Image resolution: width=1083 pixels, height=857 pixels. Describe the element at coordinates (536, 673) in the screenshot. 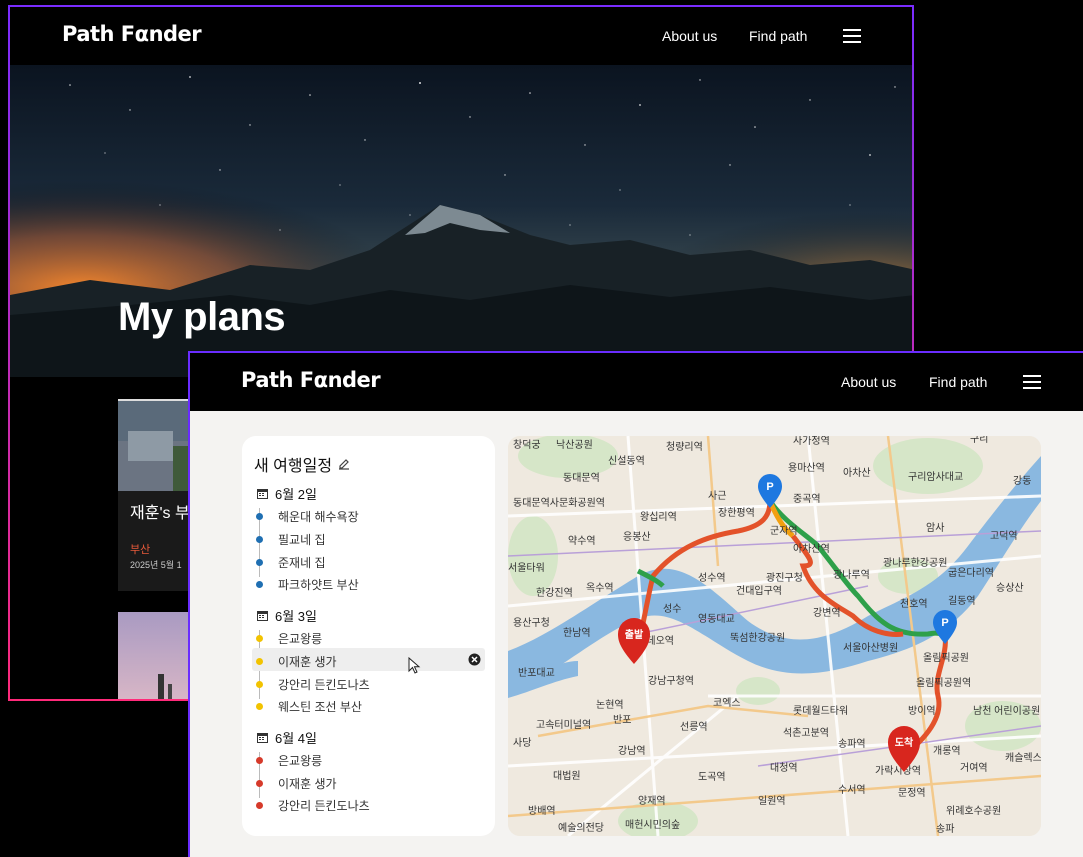

I see `map-label: 반포대교` at that location.